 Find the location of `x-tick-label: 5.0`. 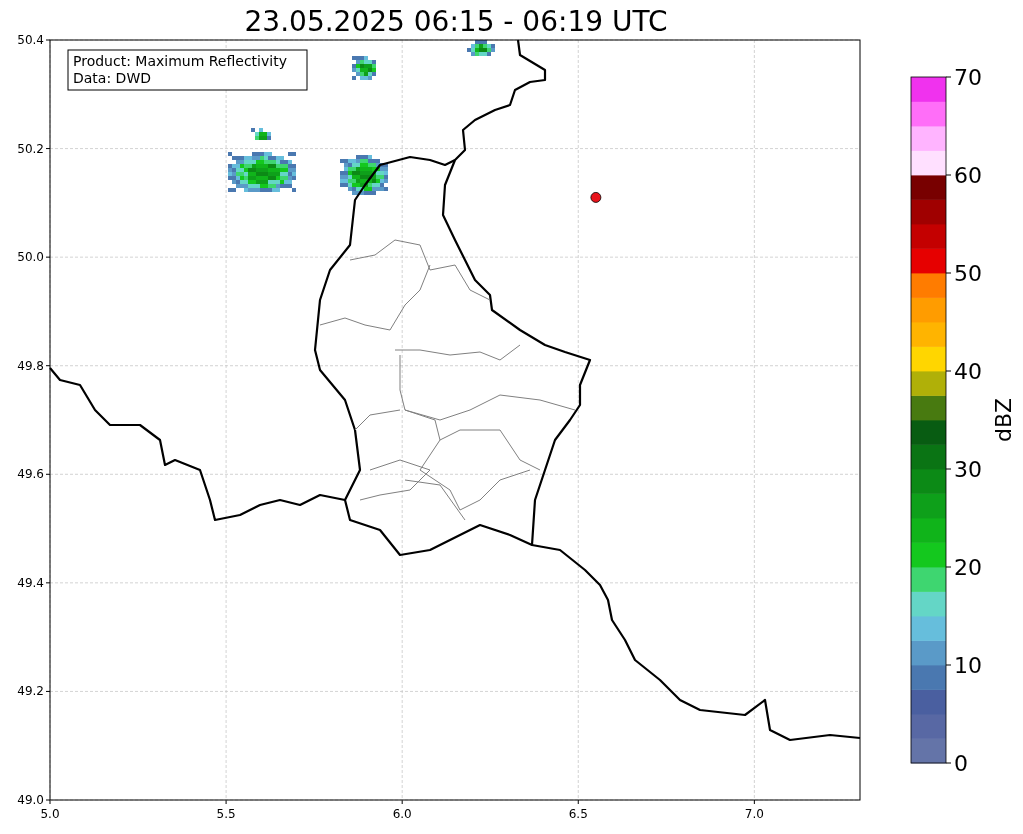

x-tick-label: 5.0 is located at coordinates (50, 814).